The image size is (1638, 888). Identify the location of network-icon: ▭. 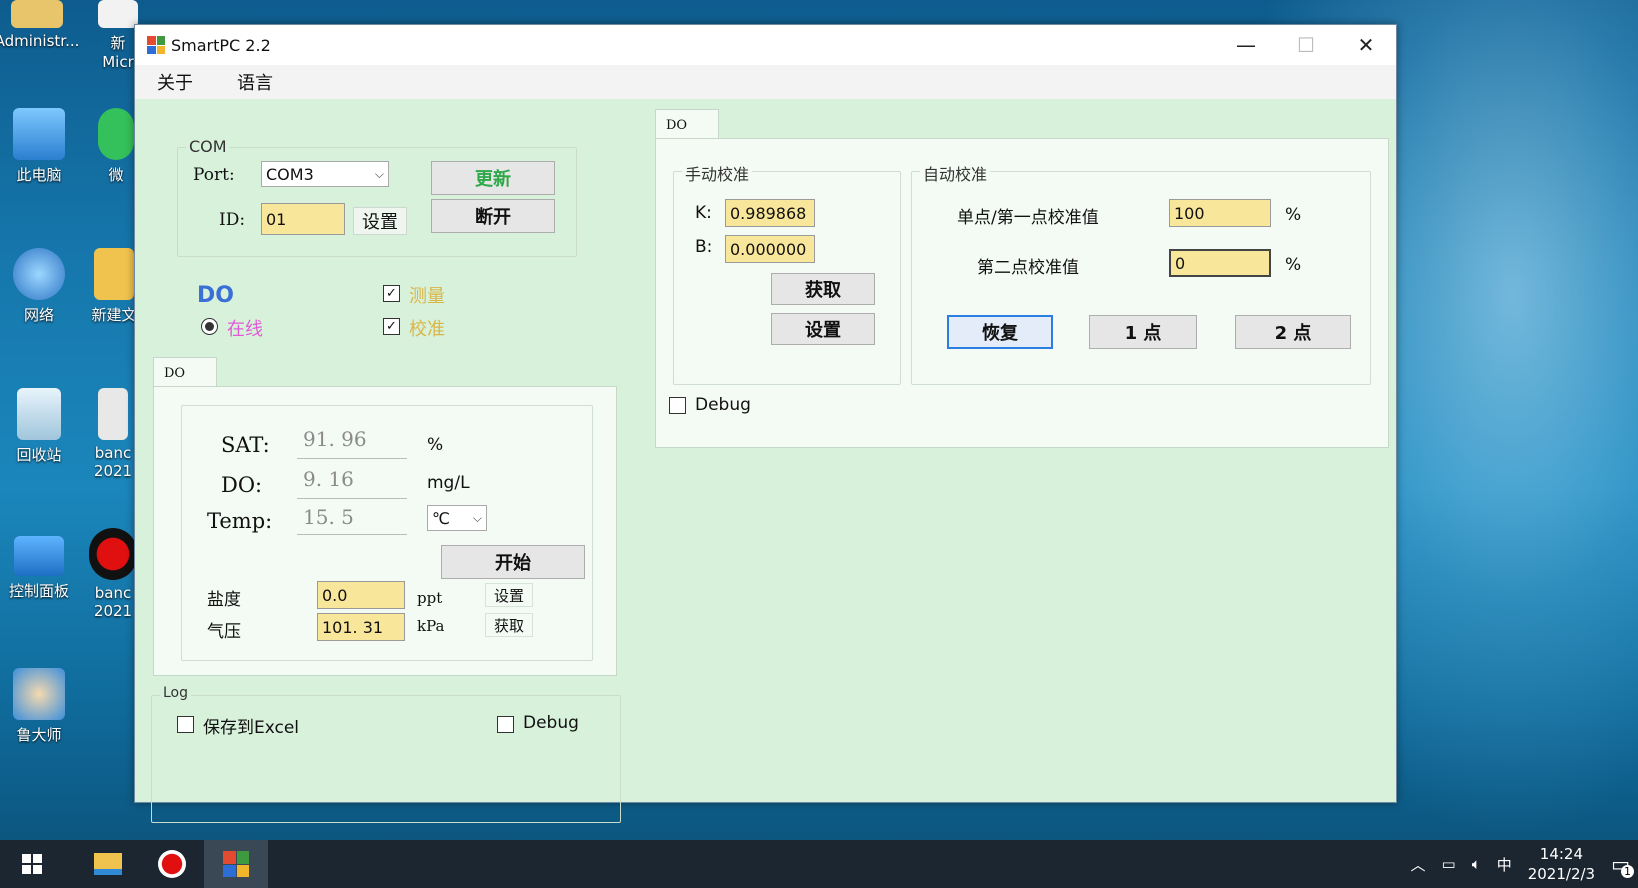
(1449, 864).